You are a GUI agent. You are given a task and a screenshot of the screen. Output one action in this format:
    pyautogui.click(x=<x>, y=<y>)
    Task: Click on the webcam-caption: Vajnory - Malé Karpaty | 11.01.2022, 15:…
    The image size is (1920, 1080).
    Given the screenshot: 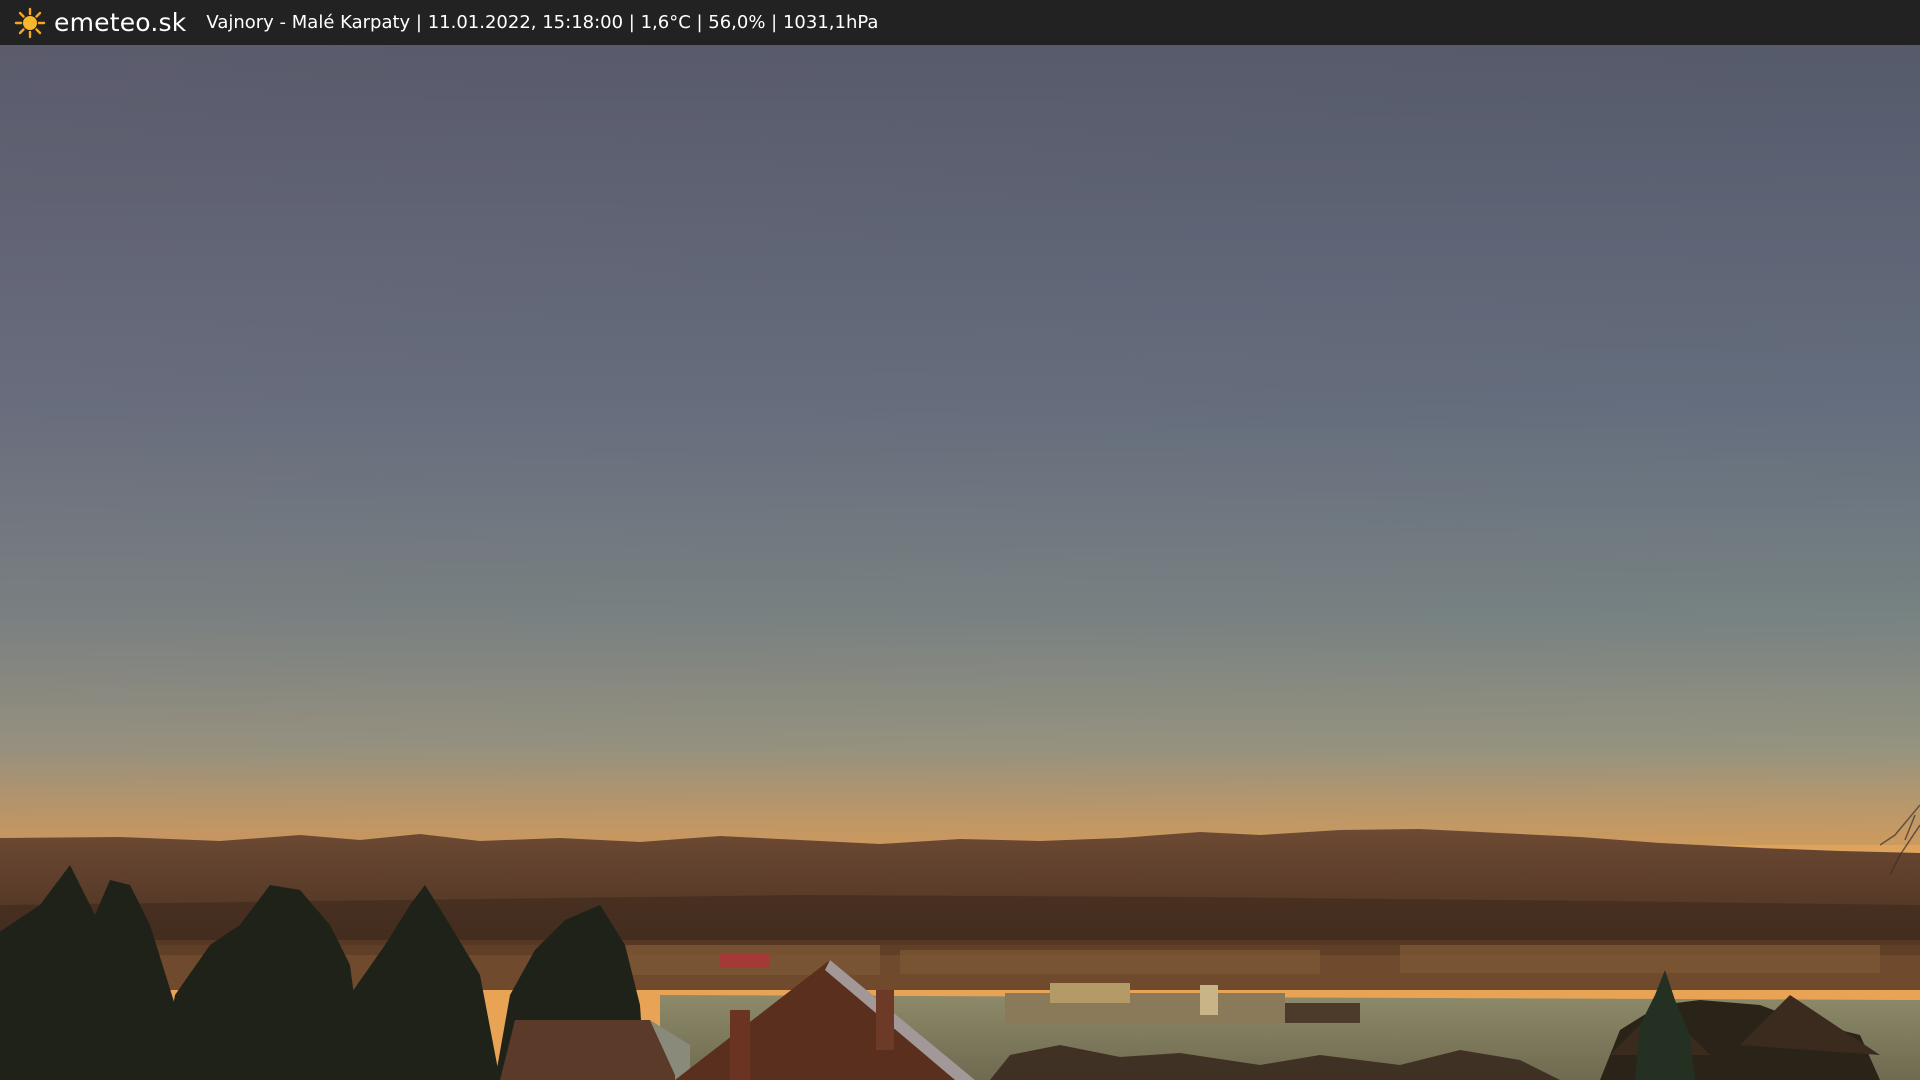 What is the action you would take?
    pyautogui.click(x=542, y=22)
    